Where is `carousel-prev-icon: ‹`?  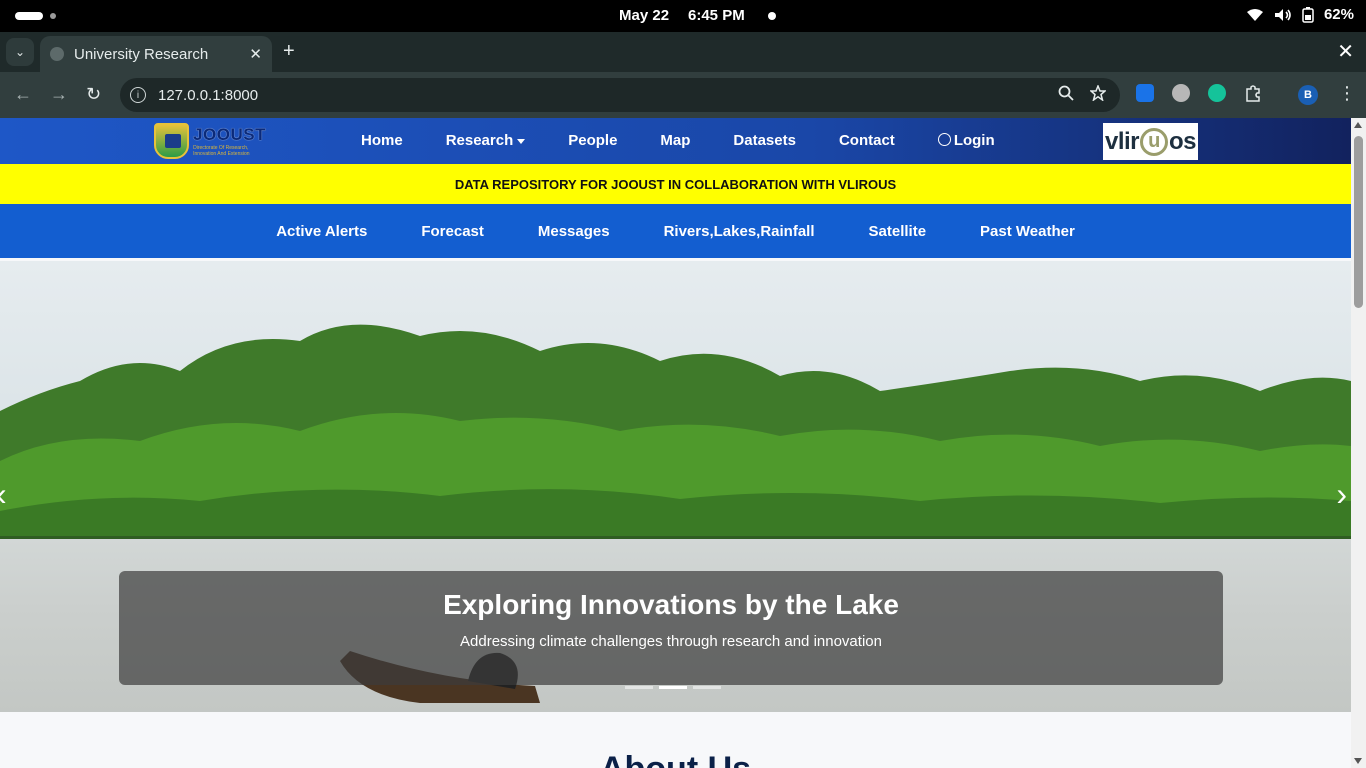
carousel-prev-icon: ‹ is located at coordinates (3, 494).